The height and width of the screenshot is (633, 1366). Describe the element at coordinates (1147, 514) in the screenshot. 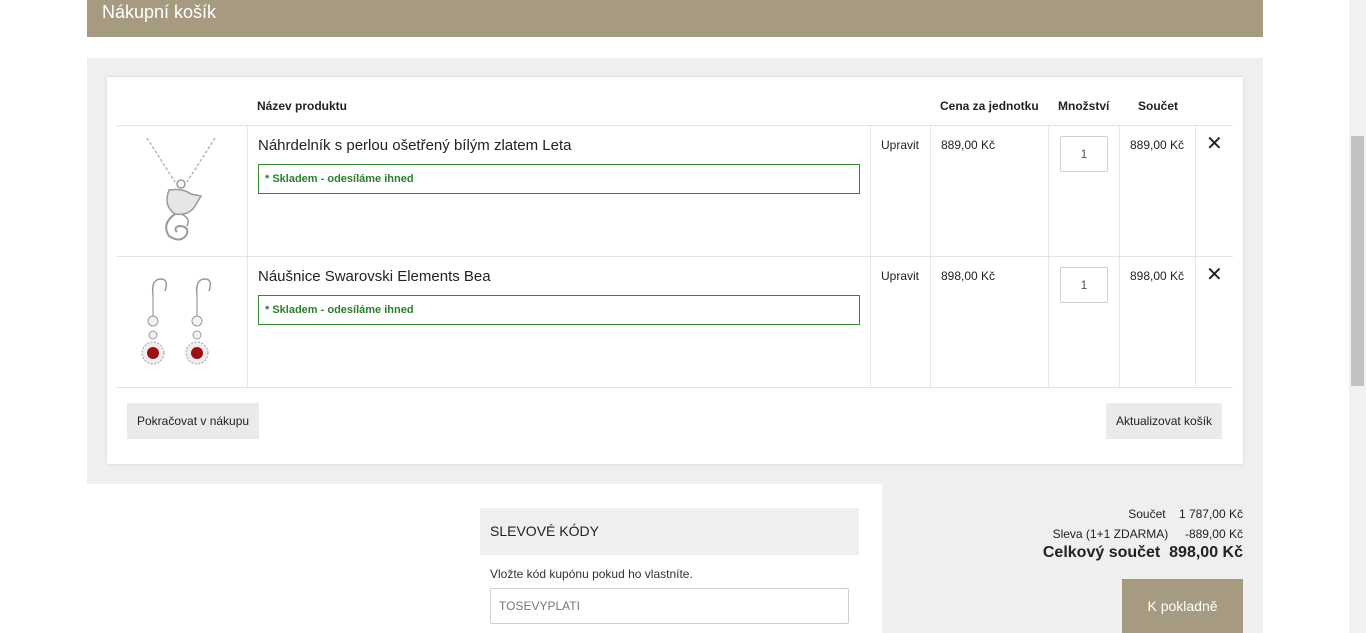

I see `subtotal-label: Součet` at that location.